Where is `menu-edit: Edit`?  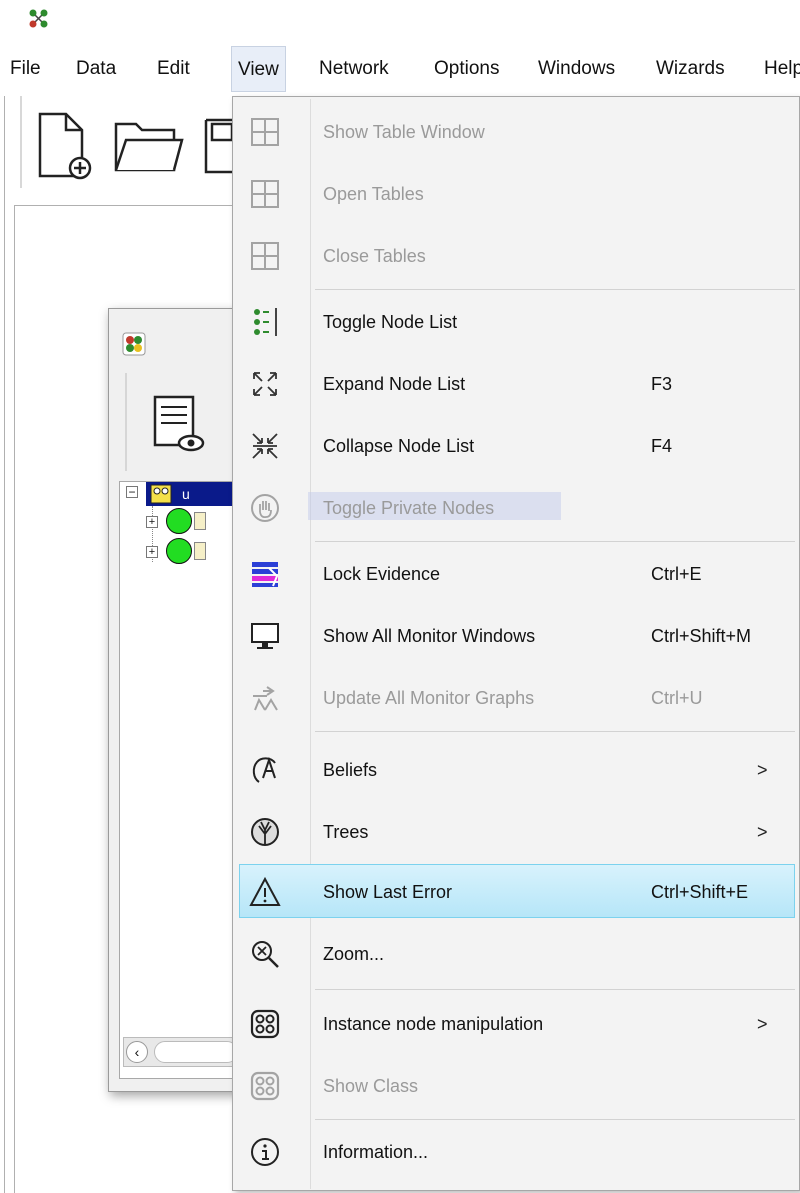
menu-edit: Edit is located at coordinates (173, 69).